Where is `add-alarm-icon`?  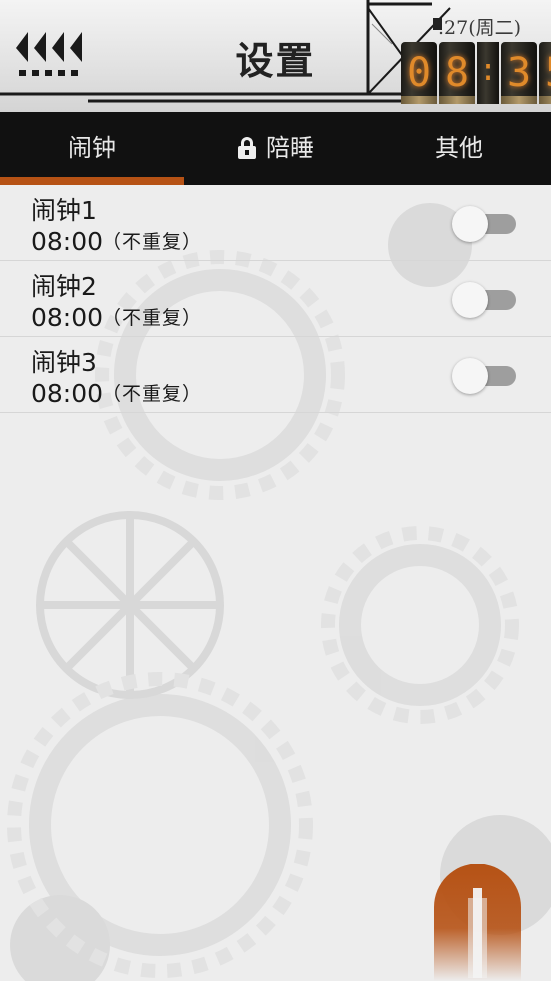 add-alarm-icon is located at coordinates (477, 922).